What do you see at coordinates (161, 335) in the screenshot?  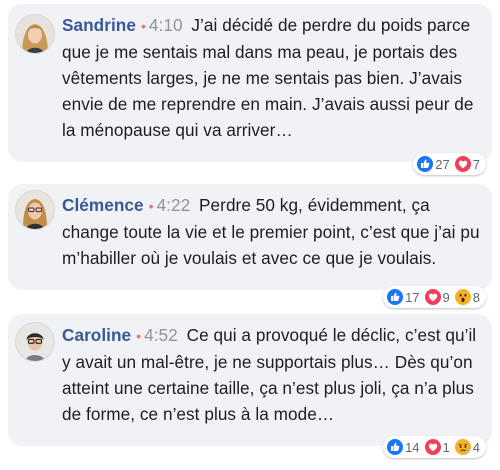 I see `comment-time: 4:52` at bounding box center [161, 335].